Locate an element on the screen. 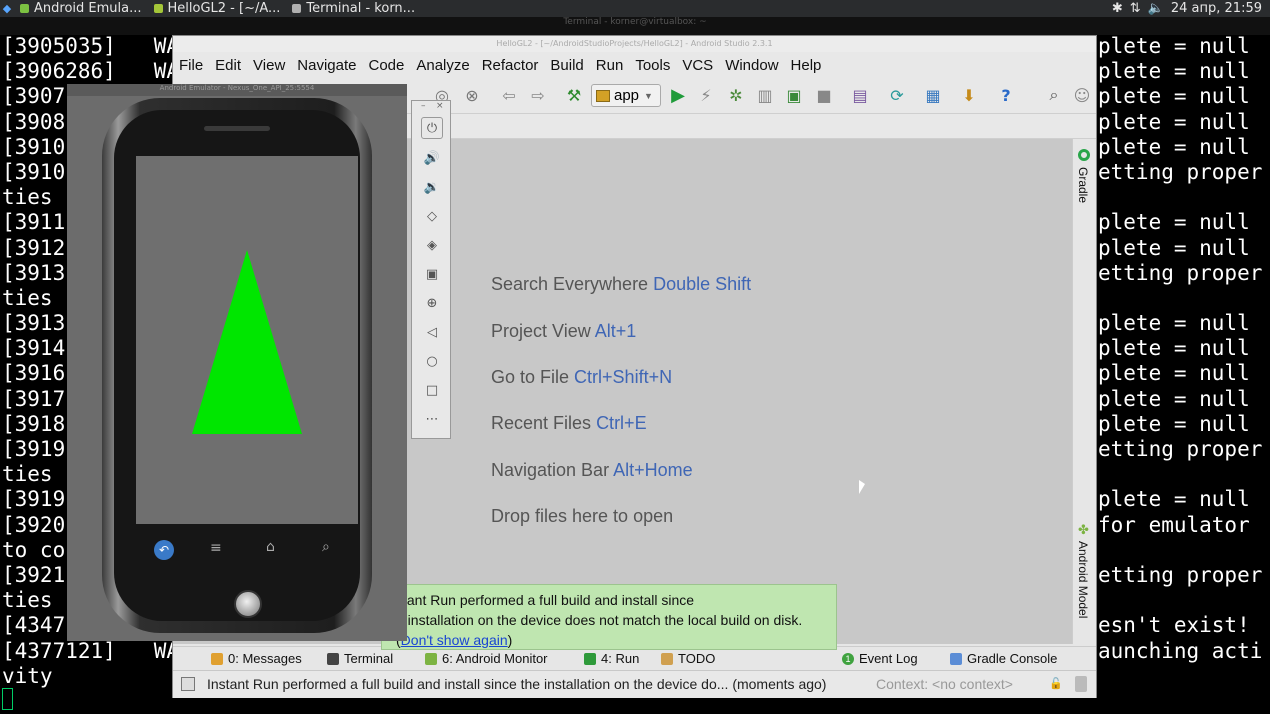  terminal-icon is located at coordinates (333, 658).